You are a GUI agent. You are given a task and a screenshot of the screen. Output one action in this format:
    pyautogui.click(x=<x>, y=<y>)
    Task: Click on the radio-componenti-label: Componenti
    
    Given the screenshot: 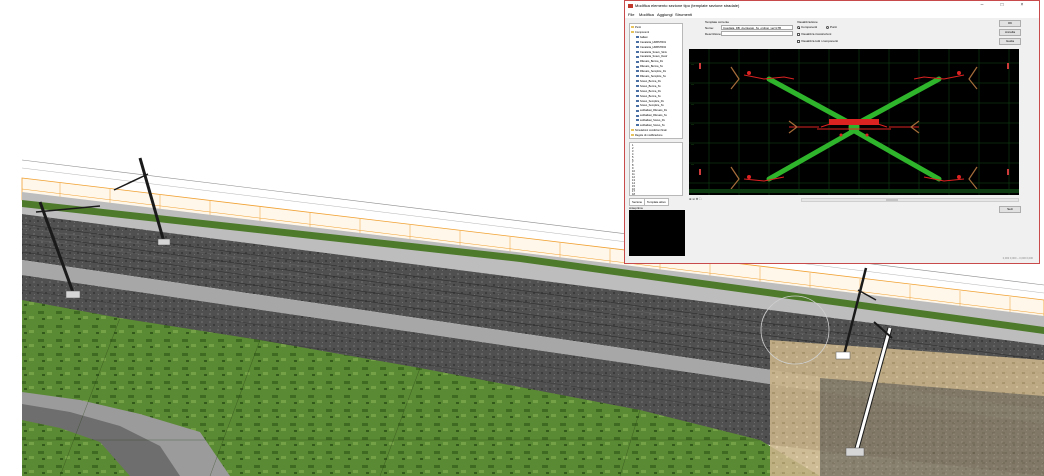 What is the action you would take?
    pyautogui.click(x=809, y=27)
    